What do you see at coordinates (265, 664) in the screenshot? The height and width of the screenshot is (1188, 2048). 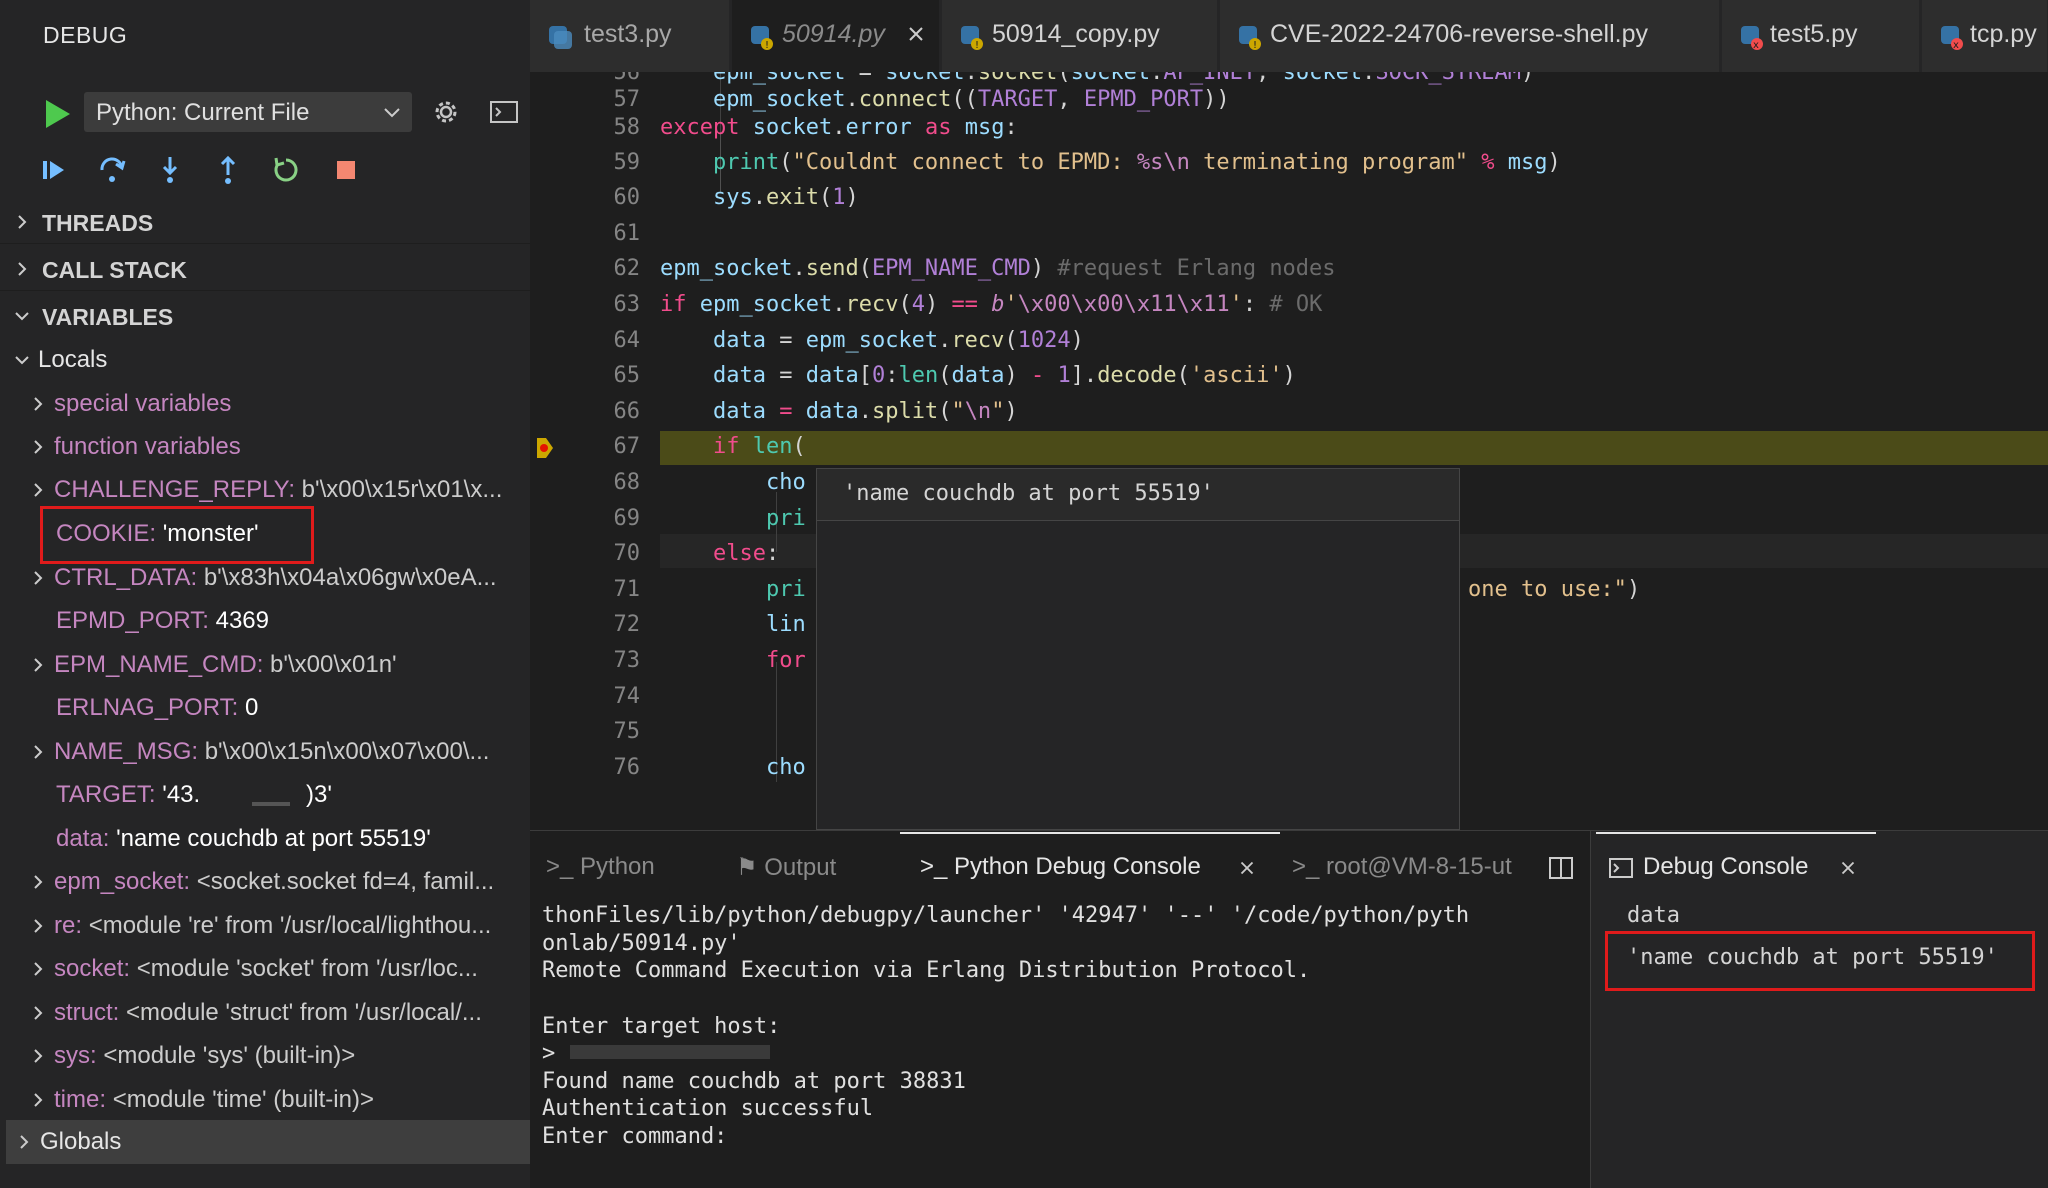 I see `variable-row: EPM_NAME_CMD: b'\x00\x01n'` at bounding box center [265, 664].